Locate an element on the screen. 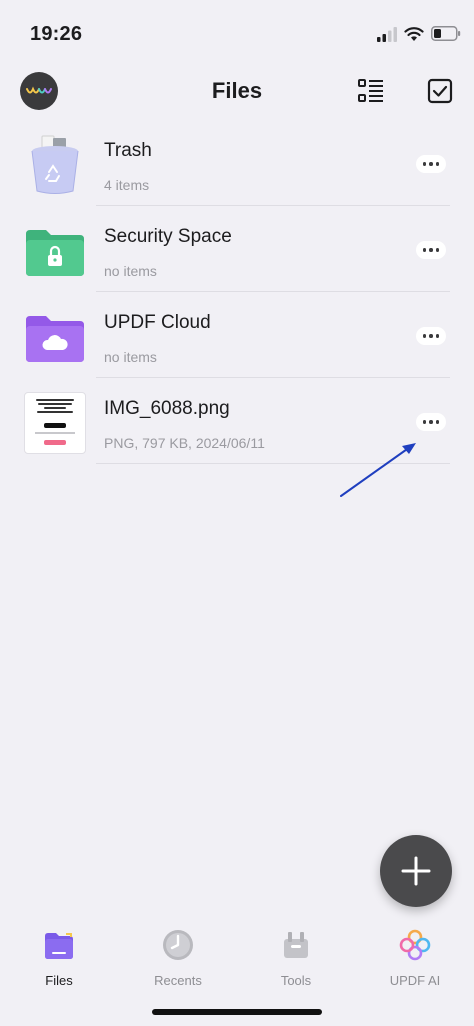  tab-updf-ai: UPDF AI is located at coordinates (415, 958).